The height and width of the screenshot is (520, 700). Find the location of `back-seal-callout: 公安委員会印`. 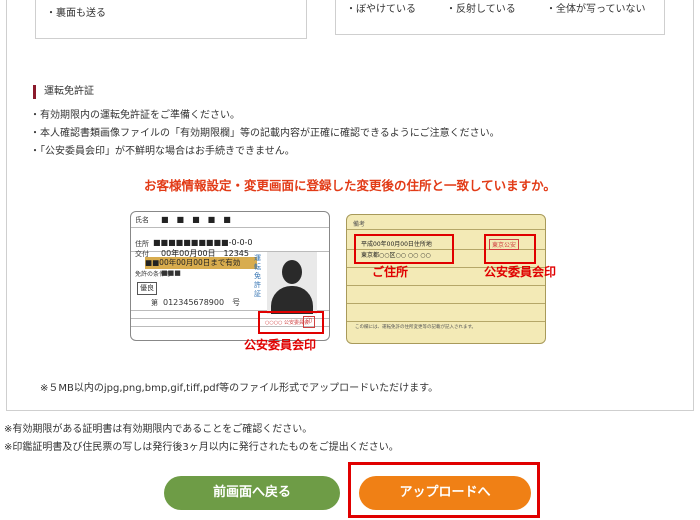

back-seal-callout: 公安委員会印 is located at coordinates (520, 272).